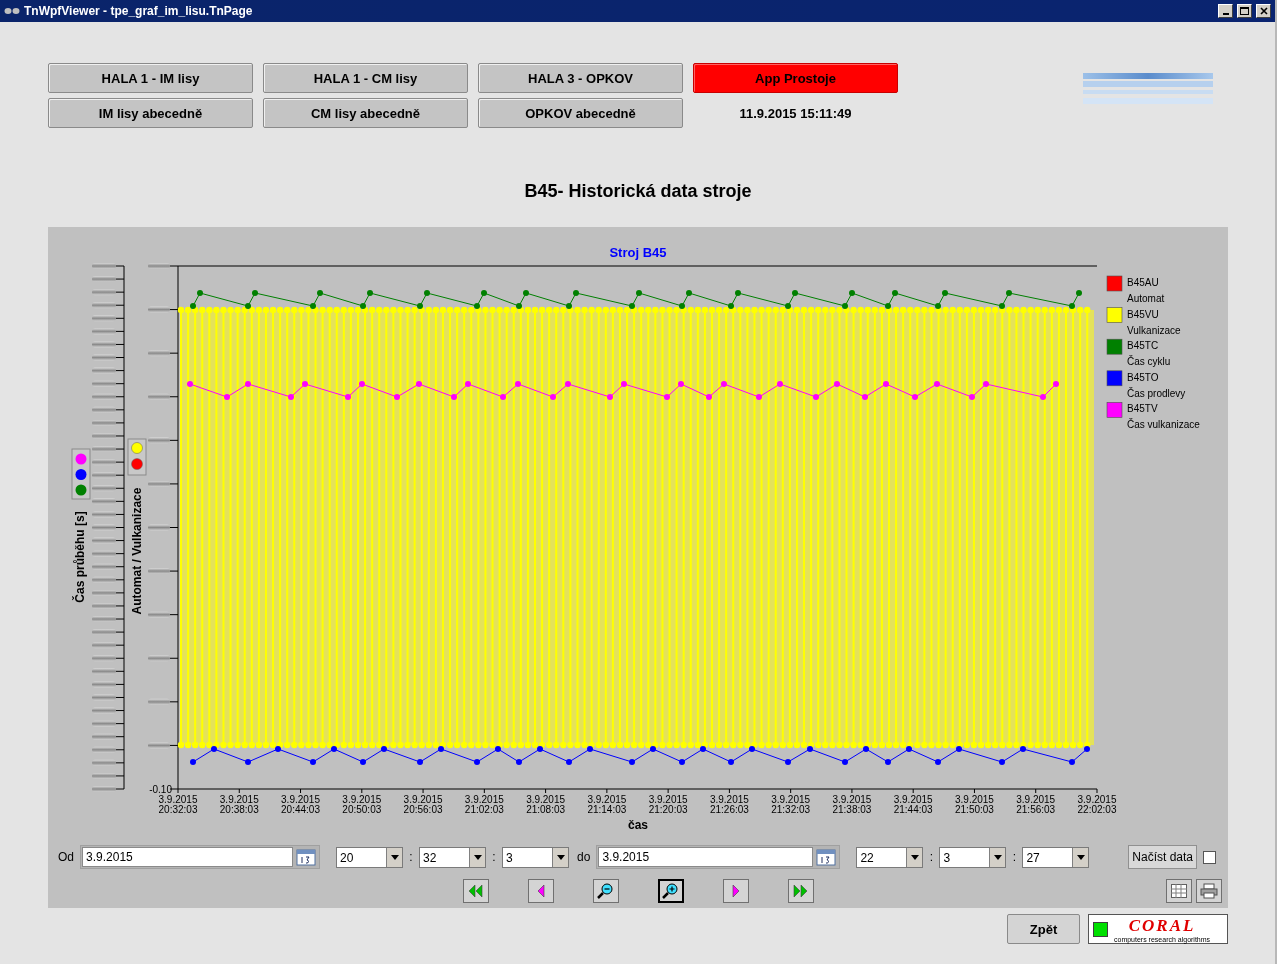 The image size is (1277, 964). I want to click on range-label: do, so click(584, 857).